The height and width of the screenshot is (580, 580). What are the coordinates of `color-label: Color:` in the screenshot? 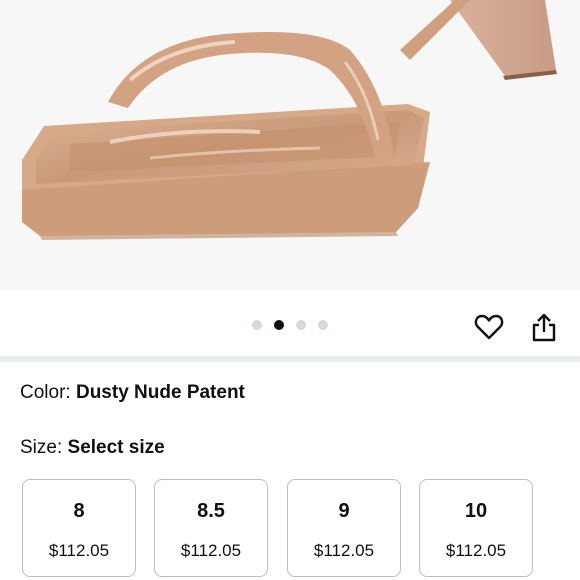 It's located at (48, 392).